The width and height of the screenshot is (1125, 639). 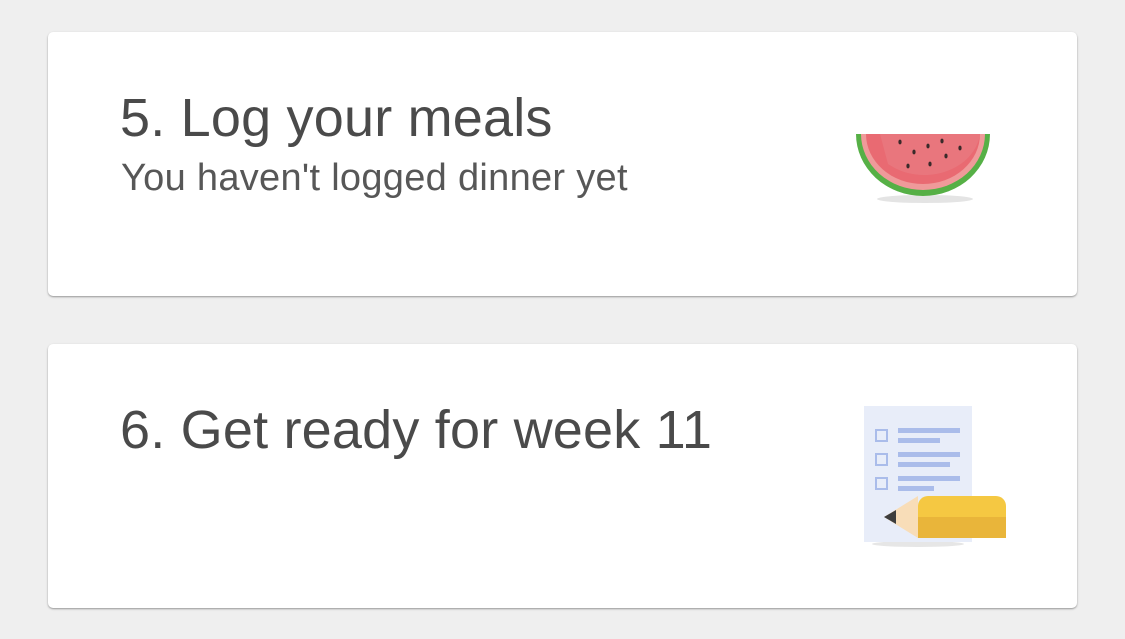 What do you see at coordinates (935, 476) in the screenshot?
I see `checklist-pencil-icon` at bounding box center [935, 476].